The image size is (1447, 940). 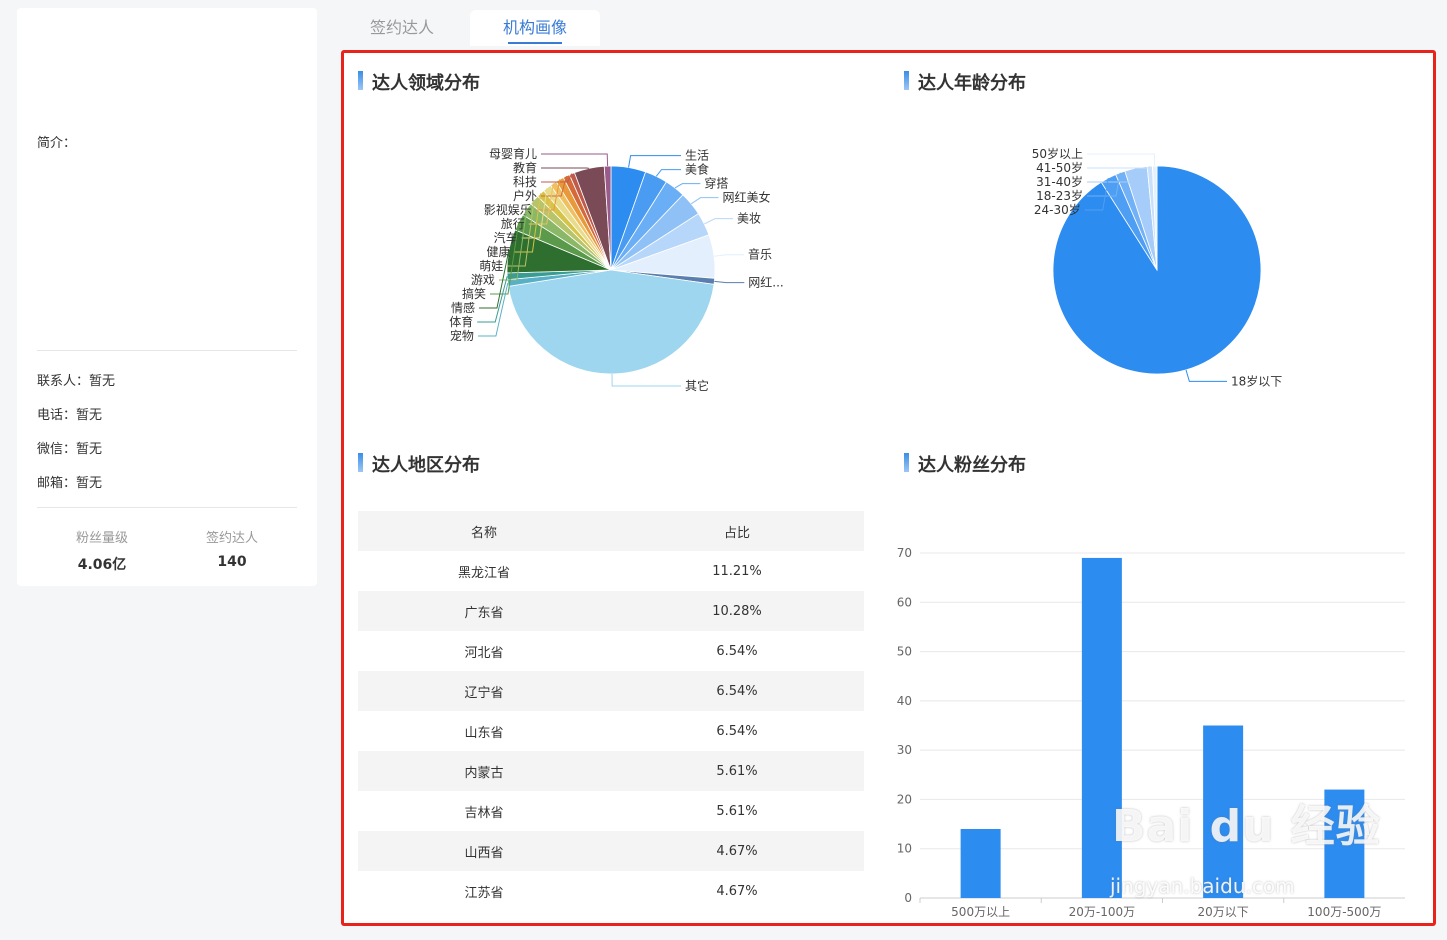 What do you see at coordinates (483, 533) in the screenshot?
I see `region-header-name: 名称` at bounding box center [483, 533].